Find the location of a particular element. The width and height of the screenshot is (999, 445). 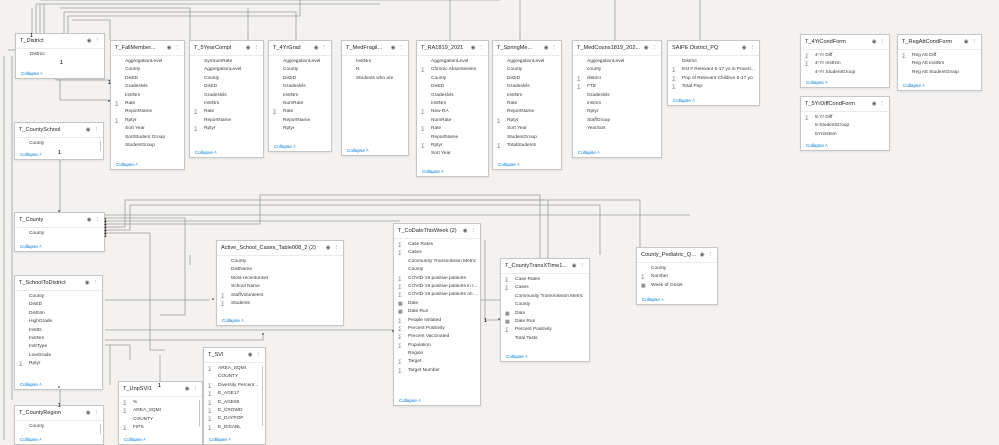

field-item: ∑ 5-Yr Diff is located at coordinates (845, 118).